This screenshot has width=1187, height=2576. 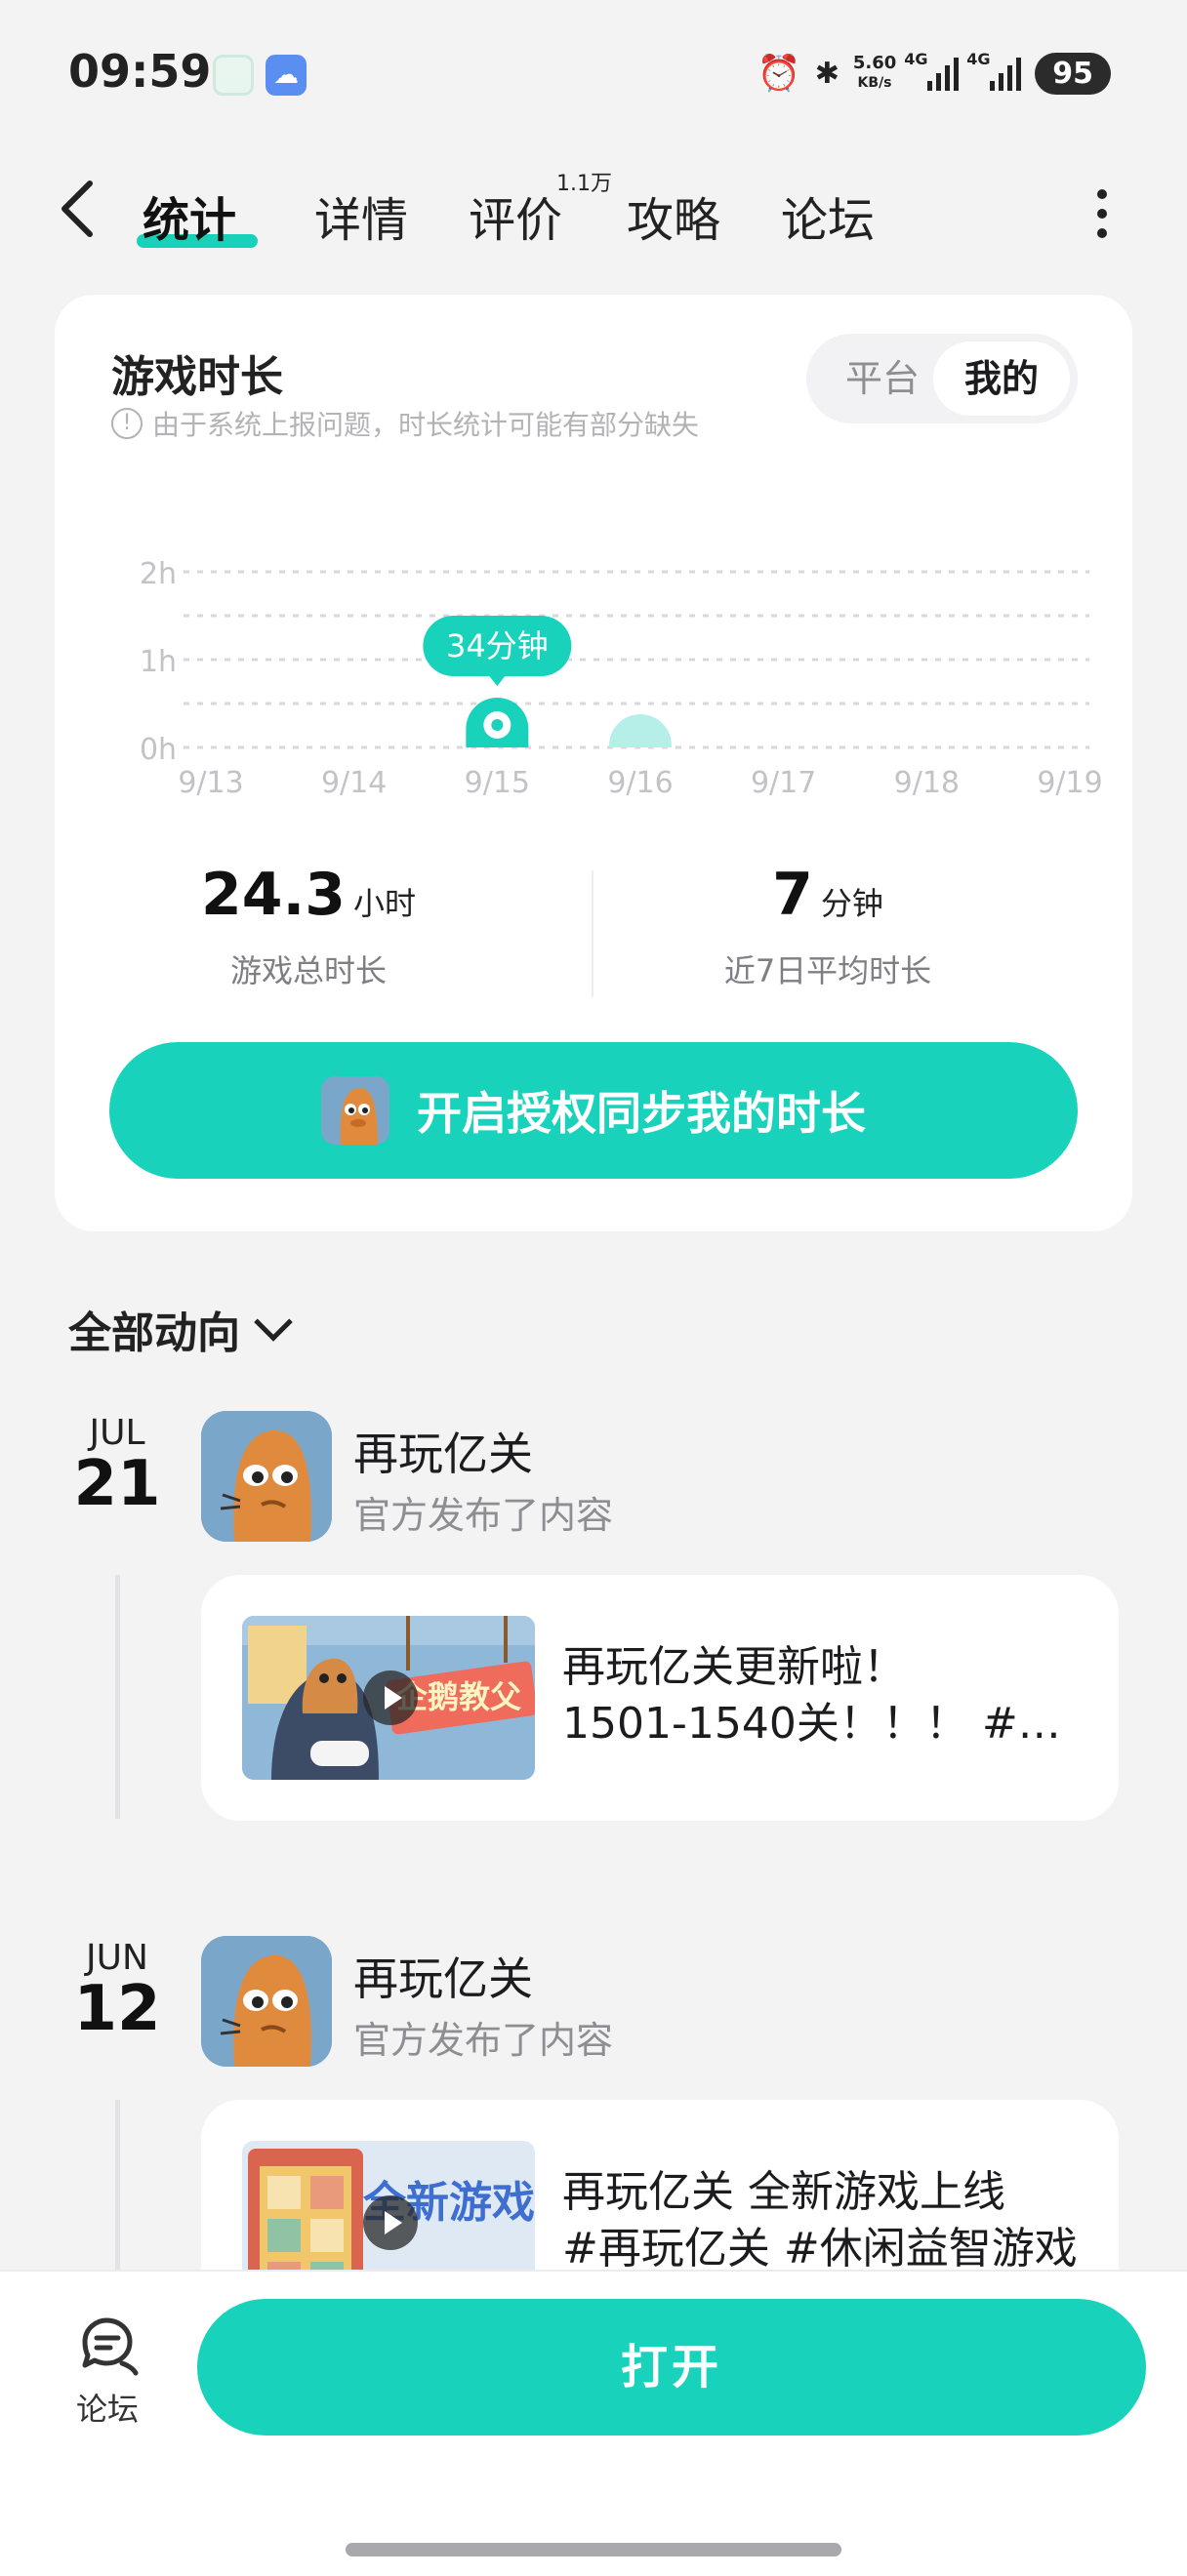 What do you see at coordinates (593, 73) in the screenshot?
I see `status-bar: 09:59 ☁ ⏰ ✱ 5.60 KB/s 4G 4G 95` at bounding box center [593, 73].